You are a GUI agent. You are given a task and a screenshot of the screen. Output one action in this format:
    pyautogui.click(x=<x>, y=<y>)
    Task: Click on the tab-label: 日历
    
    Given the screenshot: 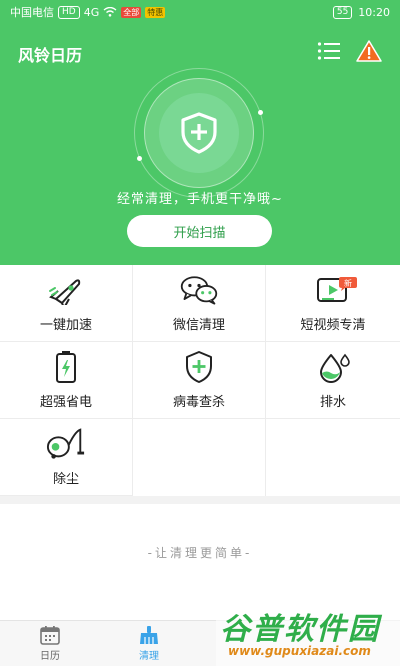 What is the action you would take?
    pyautogui.click(x=50, y=656)
    